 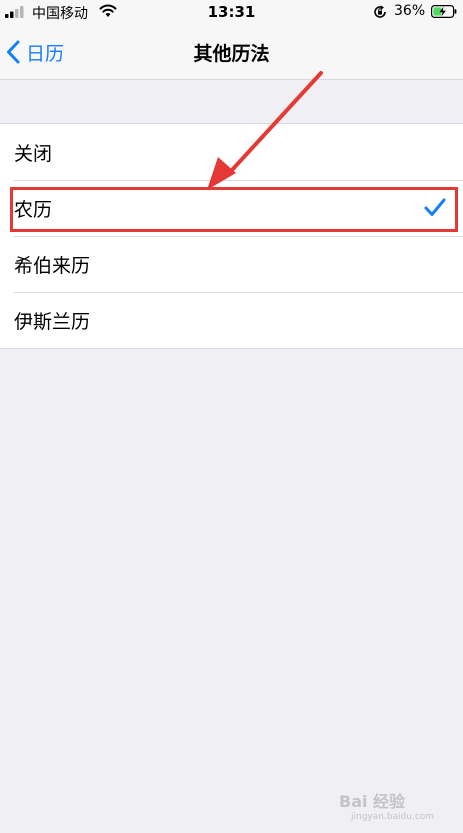 What do you see at coordinates (231, 12) in the screenshot?
I see `status-bar: 中国移动 13:31 36%` at bounding box center [231, 12].